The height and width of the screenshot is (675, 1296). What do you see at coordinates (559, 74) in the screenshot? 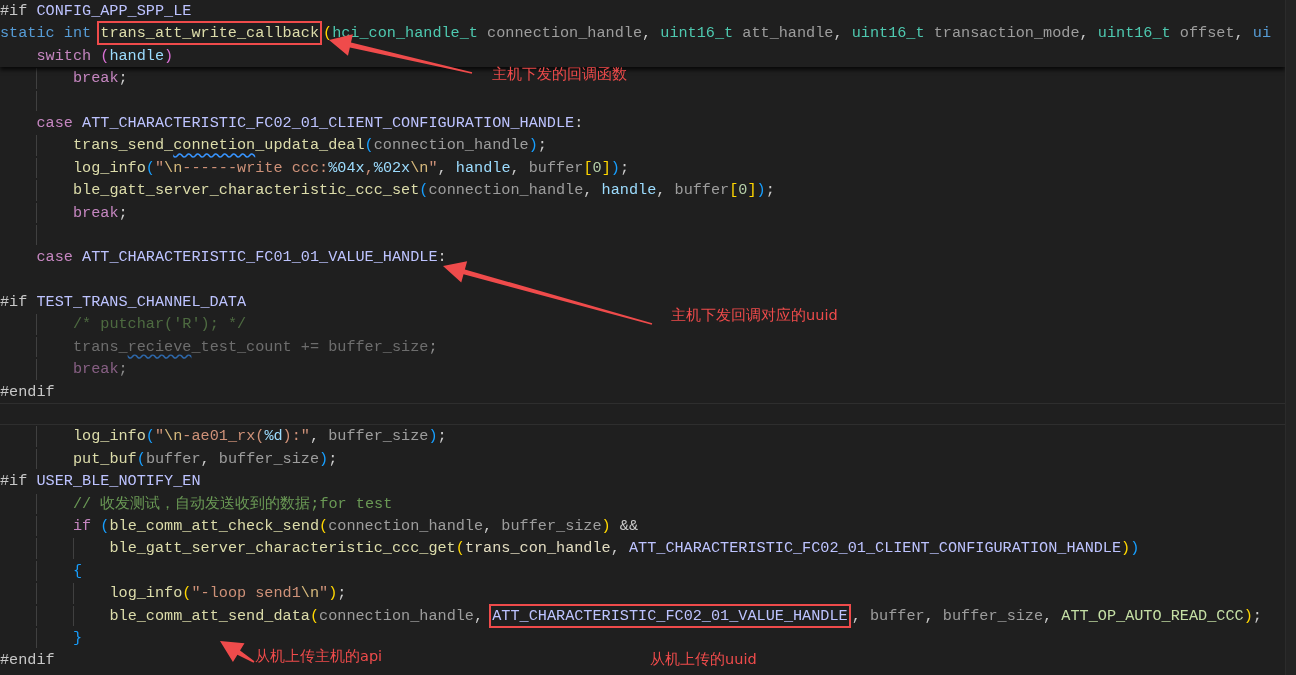
I see `annotation-label: 主机下发的回调函数` at bounding box center [559, 74].